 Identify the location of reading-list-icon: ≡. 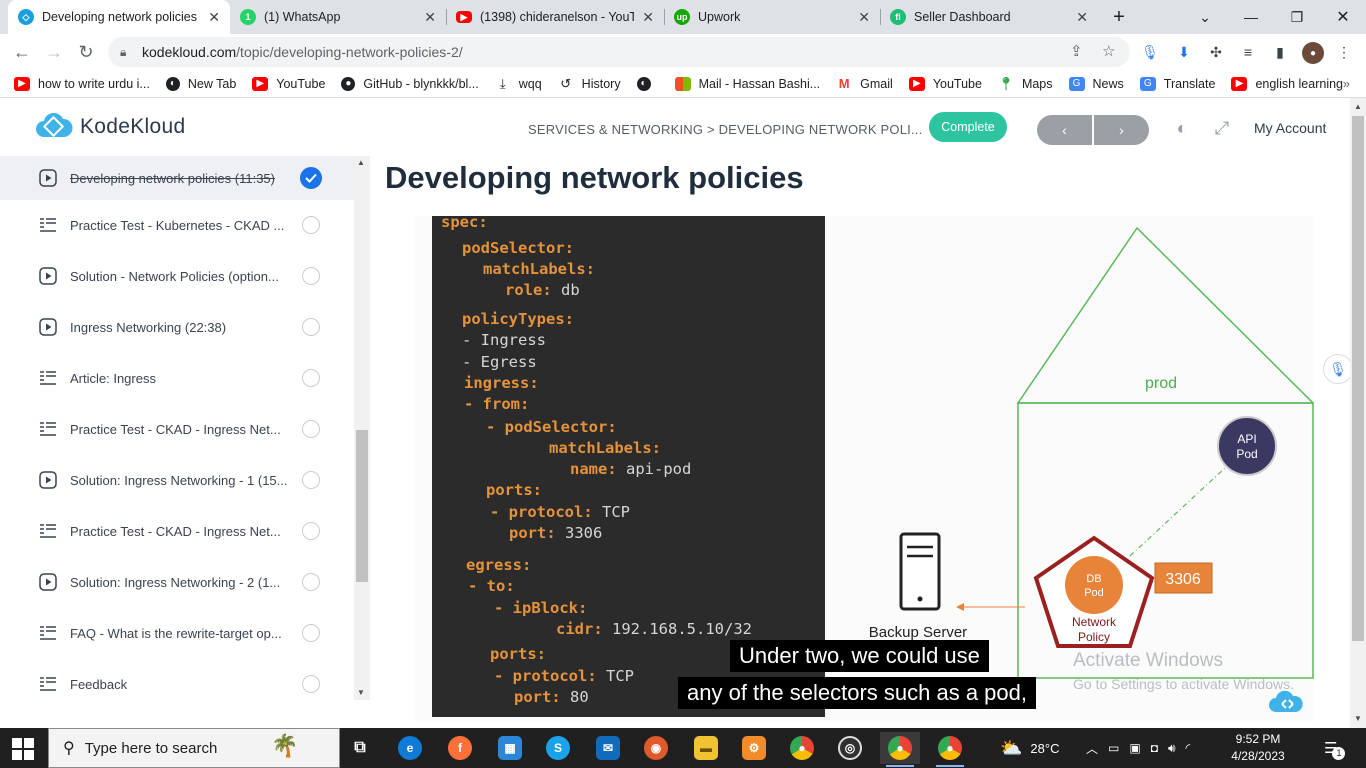
(1248, 52).